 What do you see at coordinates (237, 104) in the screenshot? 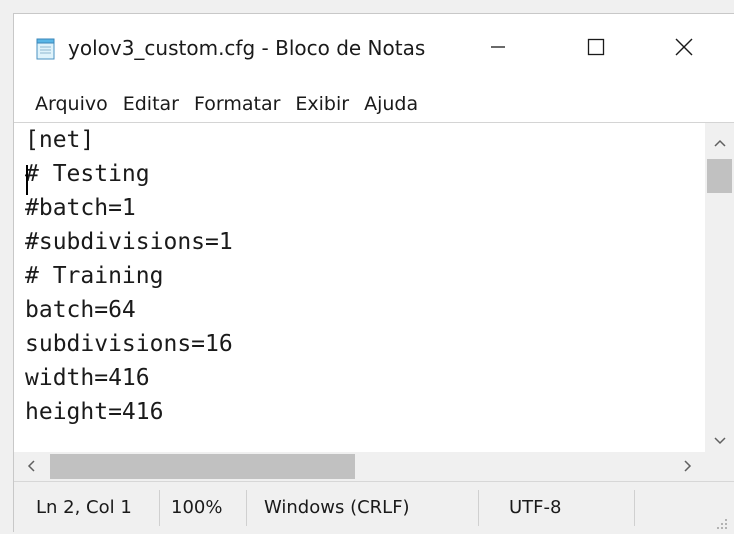
I see `menu-formatar: Formatar` at bounding box center [237, 104].